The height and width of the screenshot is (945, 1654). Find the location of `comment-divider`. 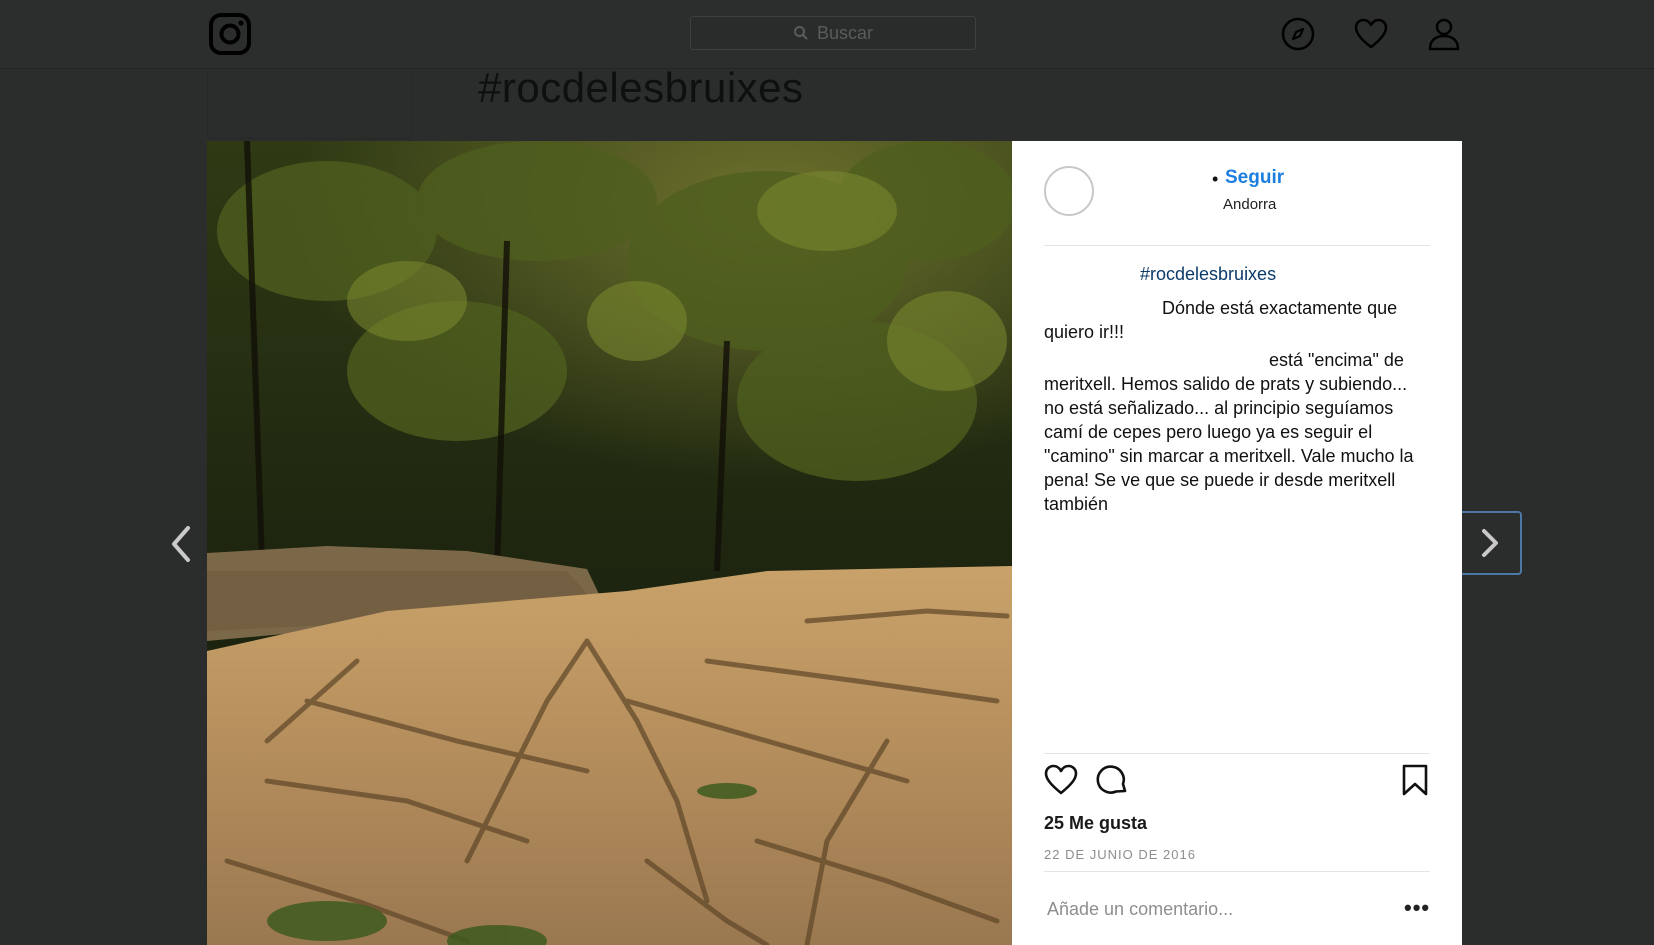

comment-divider is located at coordinates (1237, 871).